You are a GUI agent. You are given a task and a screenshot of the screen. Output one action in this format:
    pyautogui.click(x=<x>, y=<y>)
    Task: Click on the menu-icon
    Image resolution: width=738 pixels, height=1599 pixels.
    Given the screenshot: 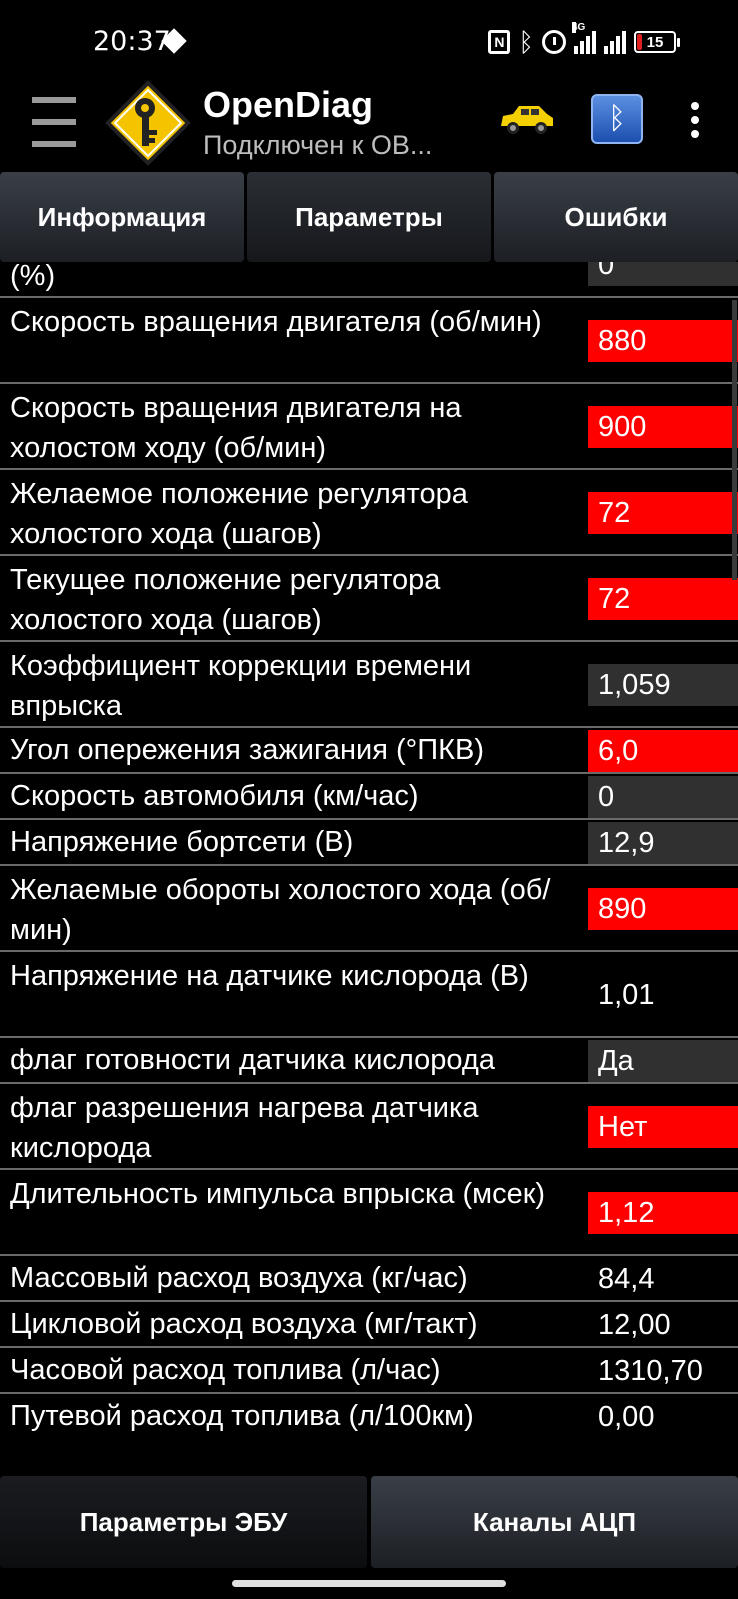 What is the action you would take?
    pyautogui.click(x=54, y=122)
    